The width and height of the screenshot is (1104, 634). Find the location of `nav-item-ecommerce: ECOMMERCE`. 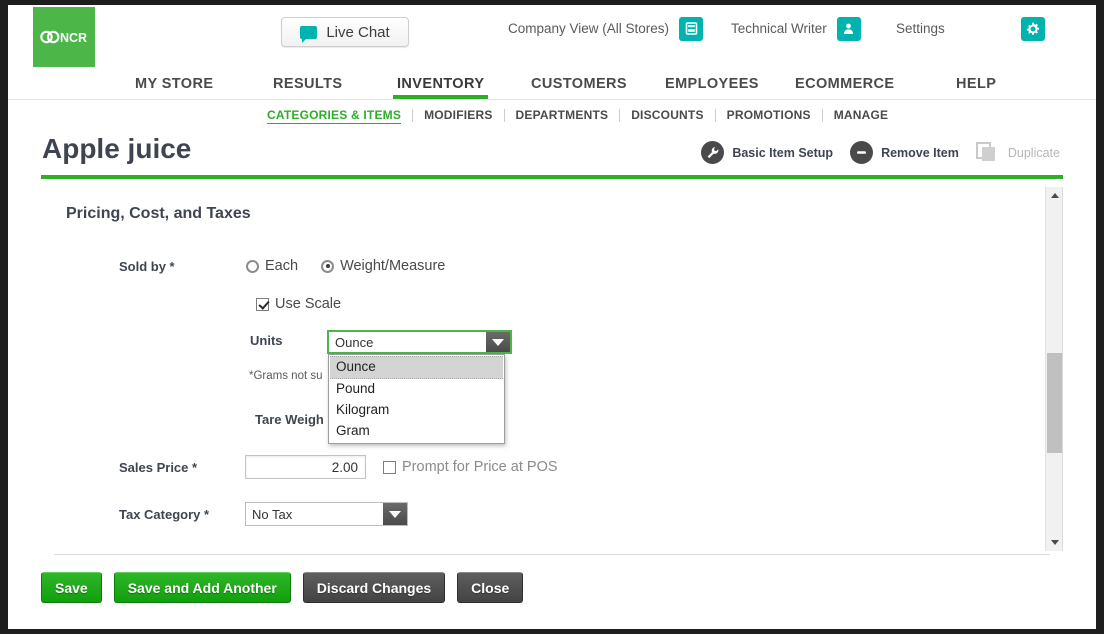

nav-item-ecommerce: ECOMMERCE is located at coordinates (844, 87).